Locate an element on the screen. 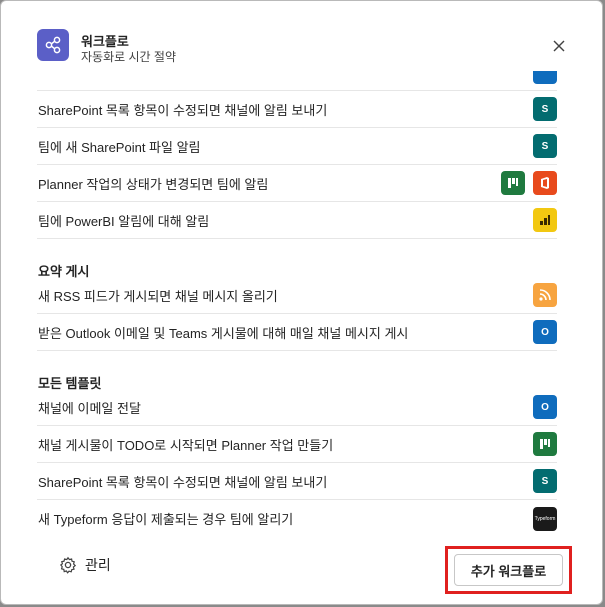 The height and width of the screenshot is (607, 605). list-item: 팀에 PowerBI 알림에 대해 알림 is located at coordinates (297, 220).